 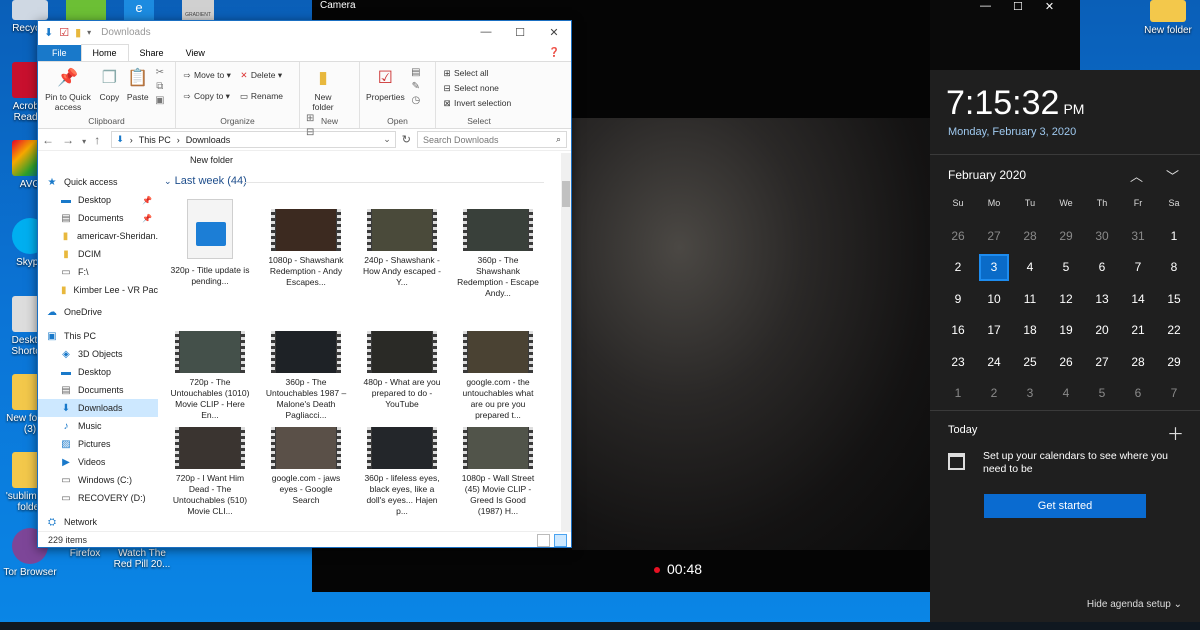 What do you see at coordinates (1174, 331) in the screenshot?
I see `calendar-day: 22` at bounding box center [1174, 331].